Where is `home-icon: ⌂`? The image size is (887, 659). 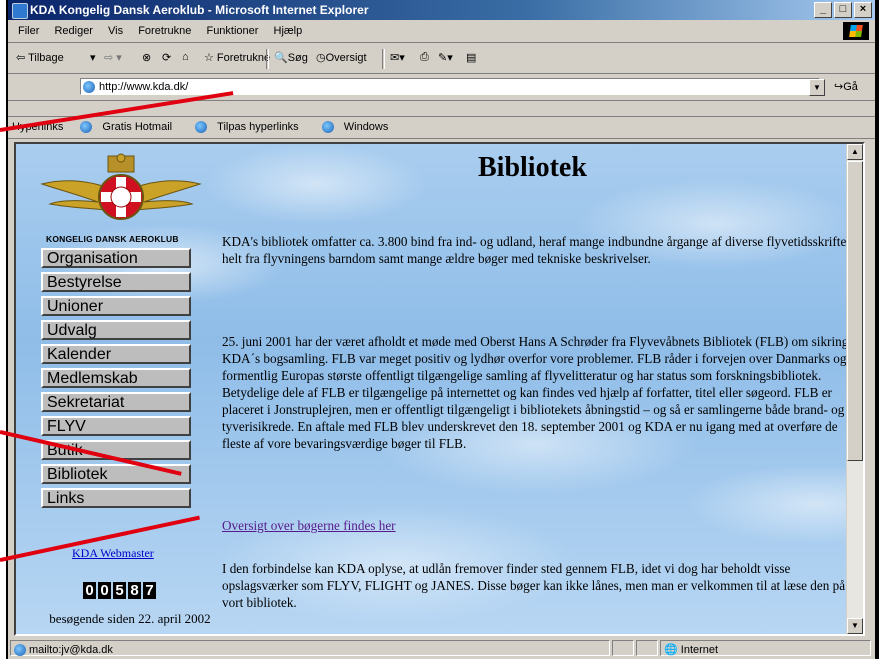
home-icon: ⌂ is located at coordinates (185, 57).